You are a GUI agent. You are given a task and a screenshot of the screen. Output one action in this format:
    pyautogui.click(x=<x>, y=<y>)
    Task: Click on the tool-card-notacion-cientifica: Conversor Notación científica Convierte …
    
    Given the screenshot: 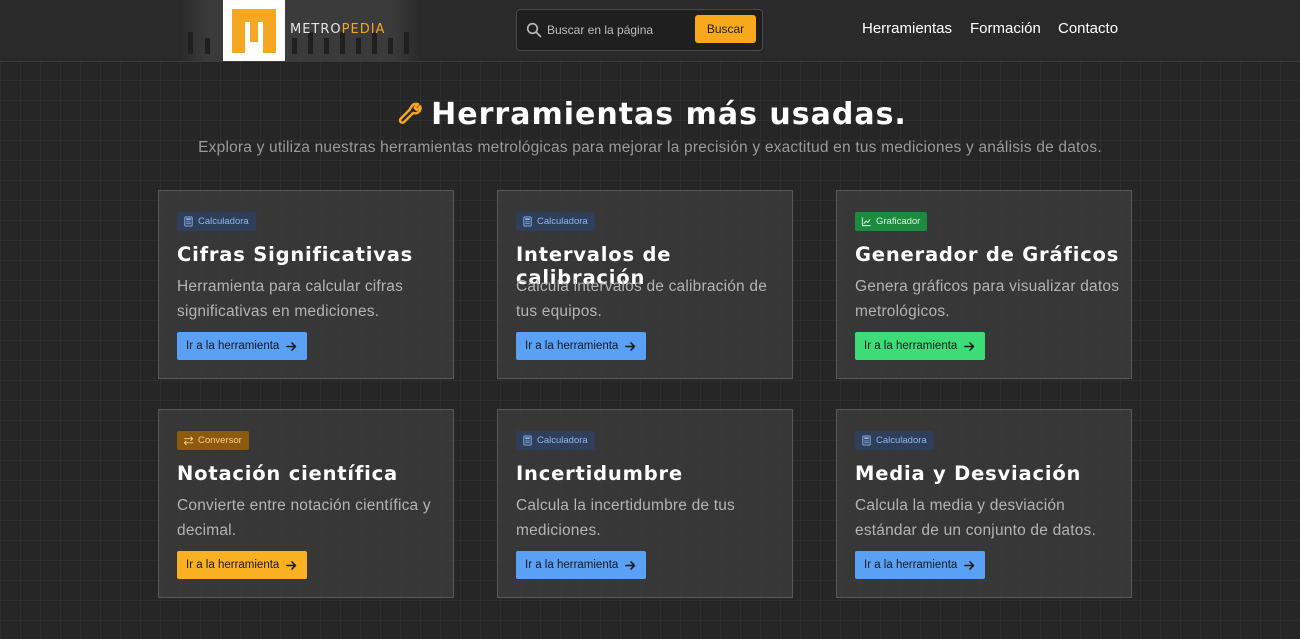 What is the action you would take?
    pyautogui.click(x=306, y=503)
    